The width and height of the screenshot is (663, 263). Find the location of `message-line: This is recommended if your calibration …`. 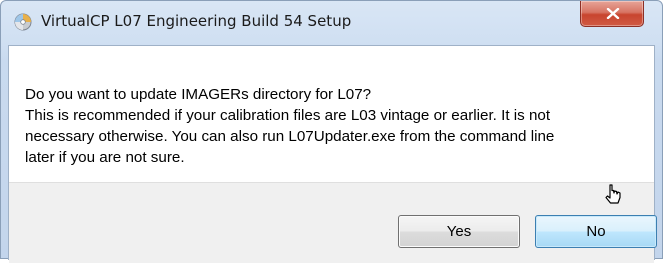

message-line: This is recommended if your calibration … is located at coordinates (288, 115).